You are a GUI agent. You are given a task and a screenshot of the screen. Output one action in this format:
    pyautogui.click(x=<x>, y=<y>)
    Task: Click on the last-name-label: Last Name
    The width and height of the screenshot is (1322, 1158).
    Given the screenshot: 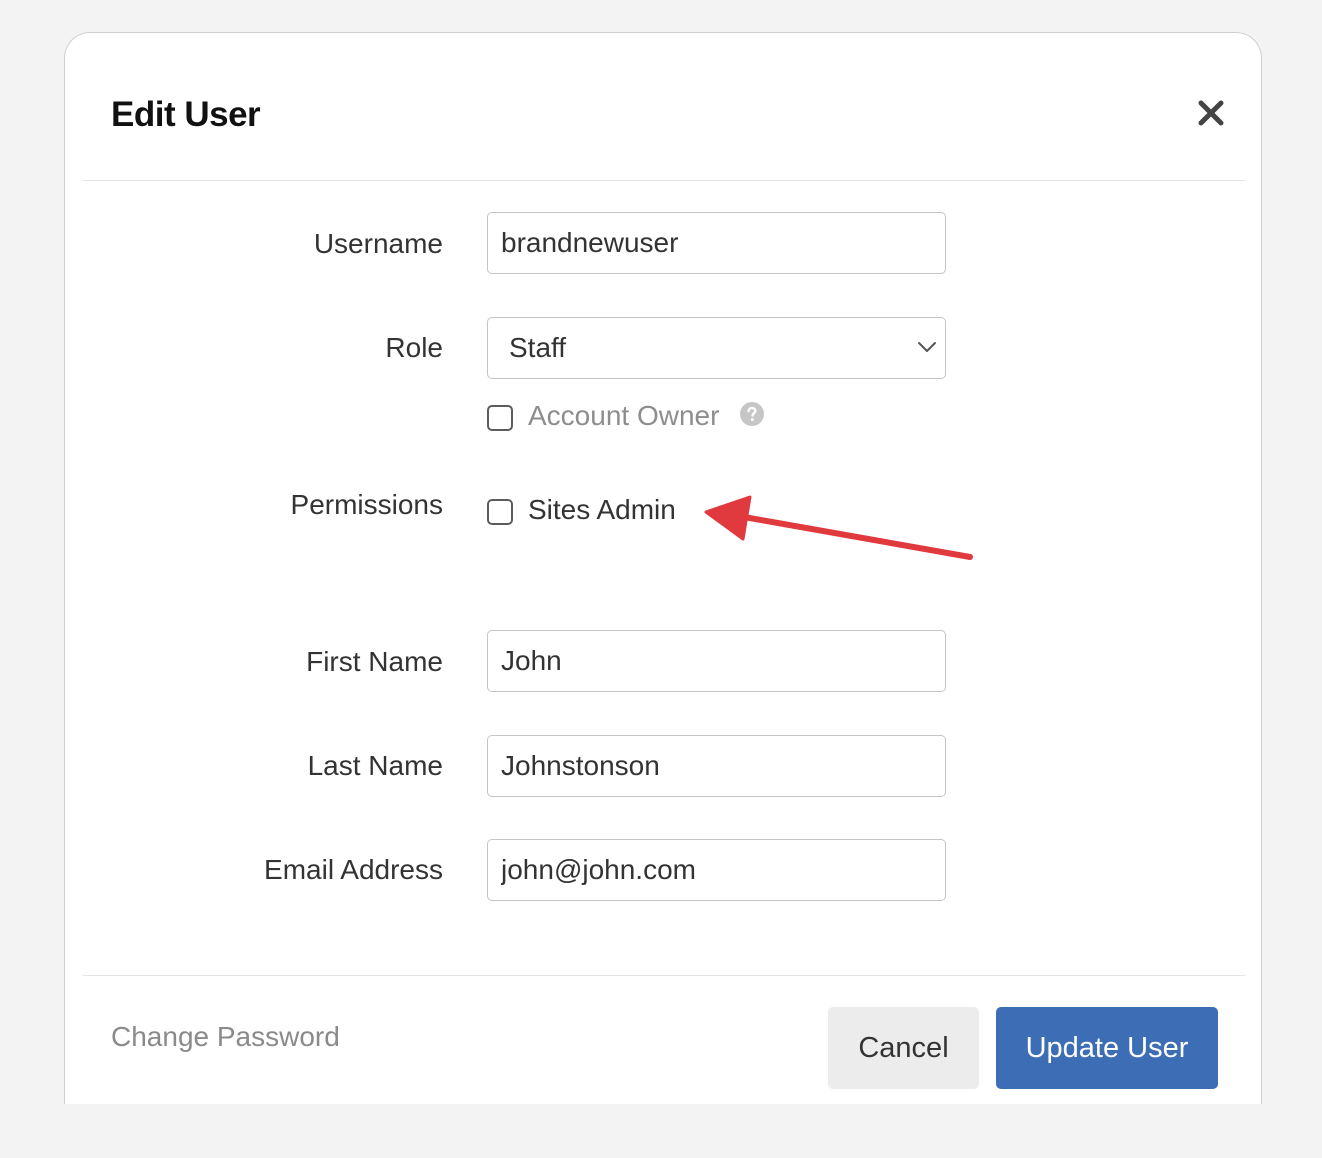 What is the action you would take?
    pyautogui.click(x=375, y=765)
    